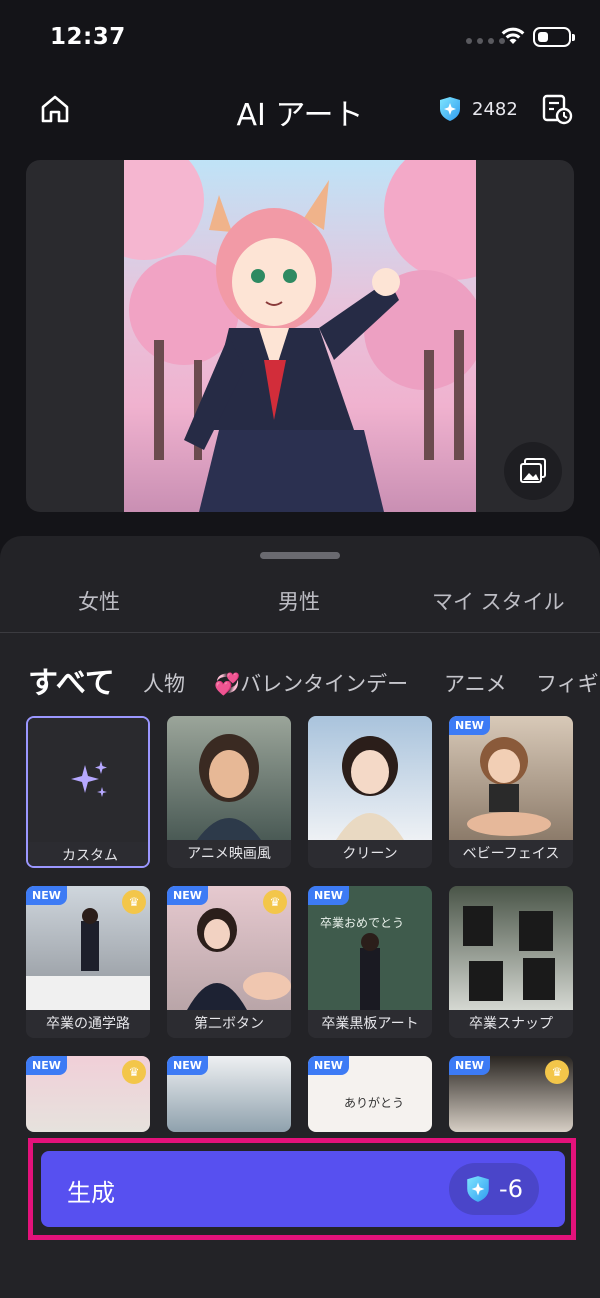  What do you see at coordinates (511, 948) in the screenshot?
I see `graduation-snap-thumbnail` at bounding box center [511, 948].